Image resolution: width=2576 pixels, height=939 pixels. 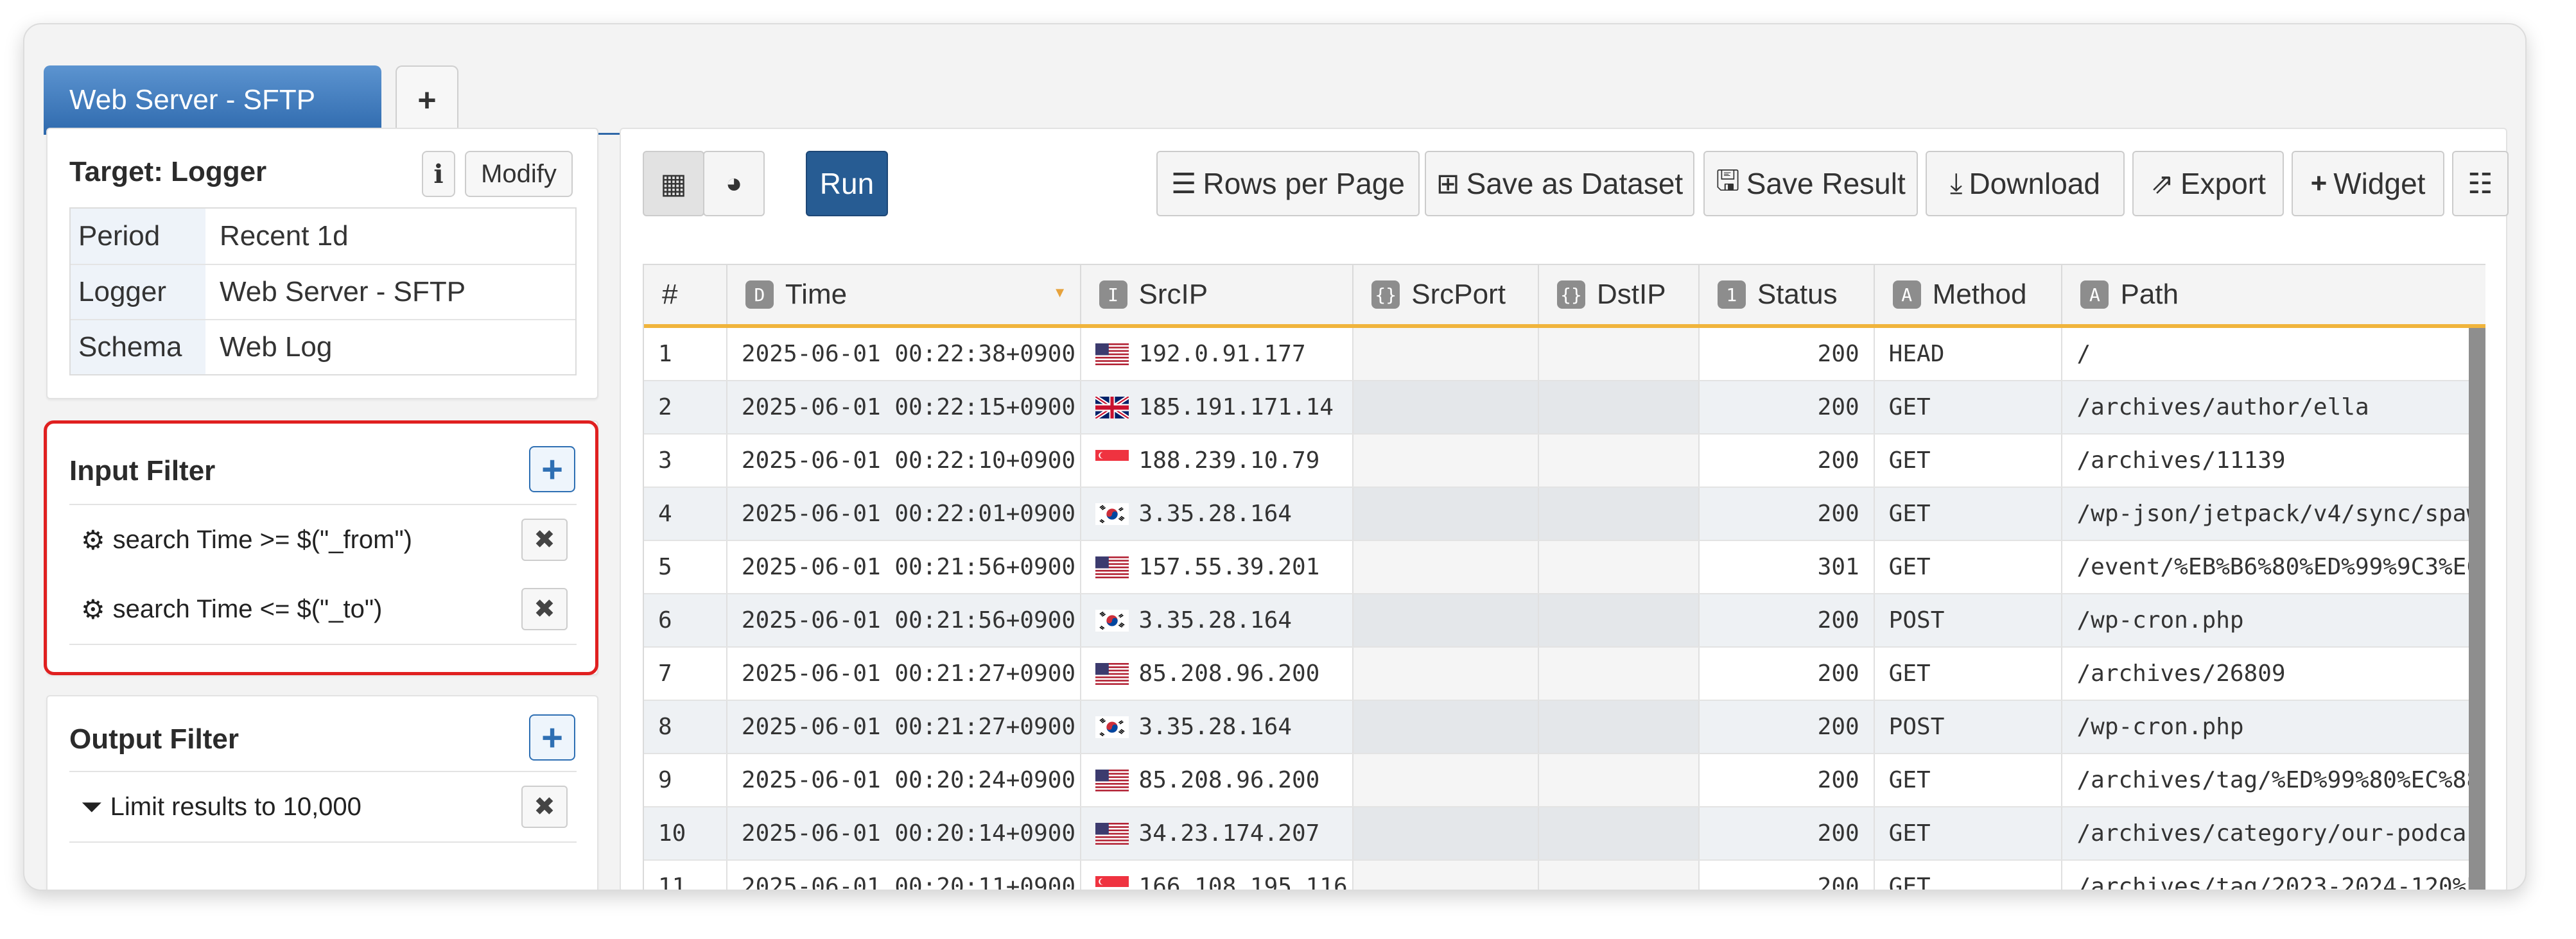 What do you see at coordinates (2160, 727) in the screenshot?
I see `path-cell-text: /wp-cron.php` at bounding box center [2160, 727].